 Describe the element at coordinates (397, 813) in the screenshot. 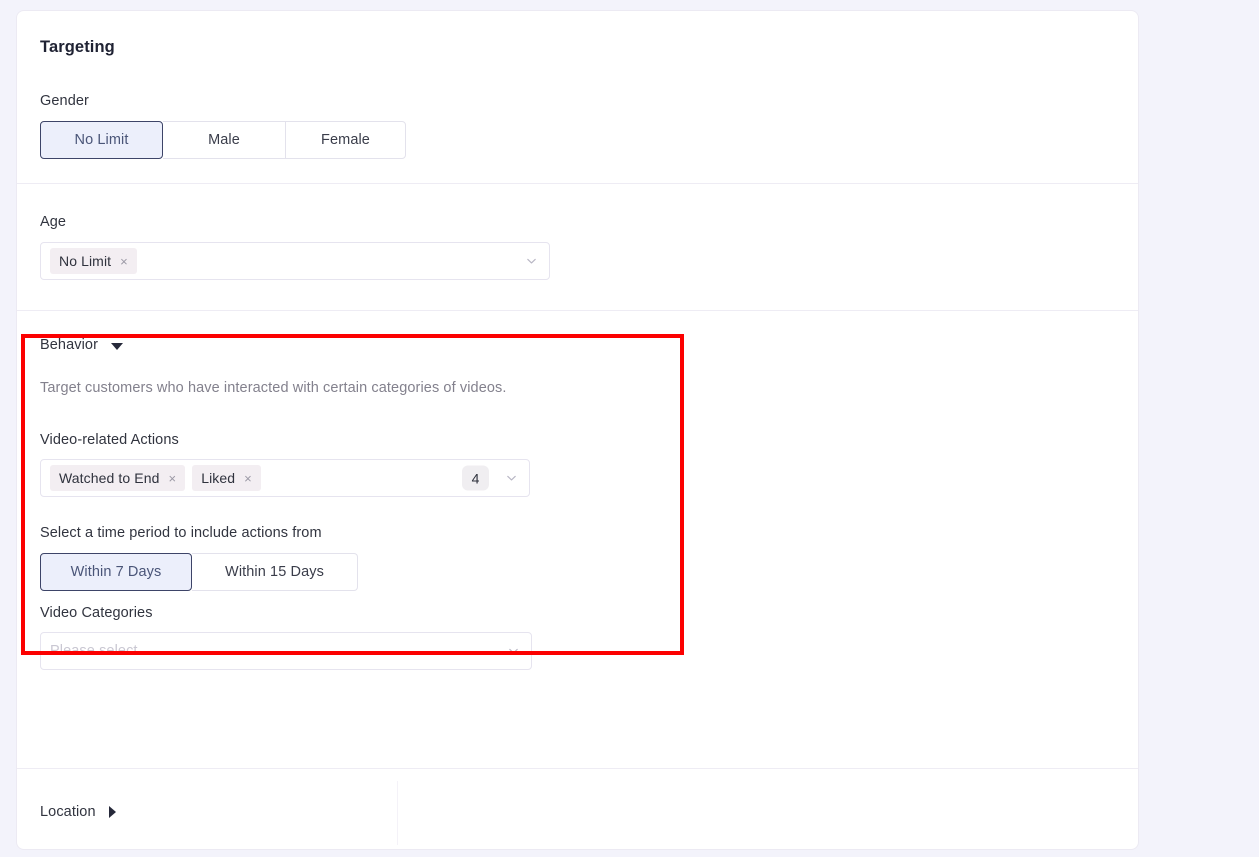

I see `divider` at that location.